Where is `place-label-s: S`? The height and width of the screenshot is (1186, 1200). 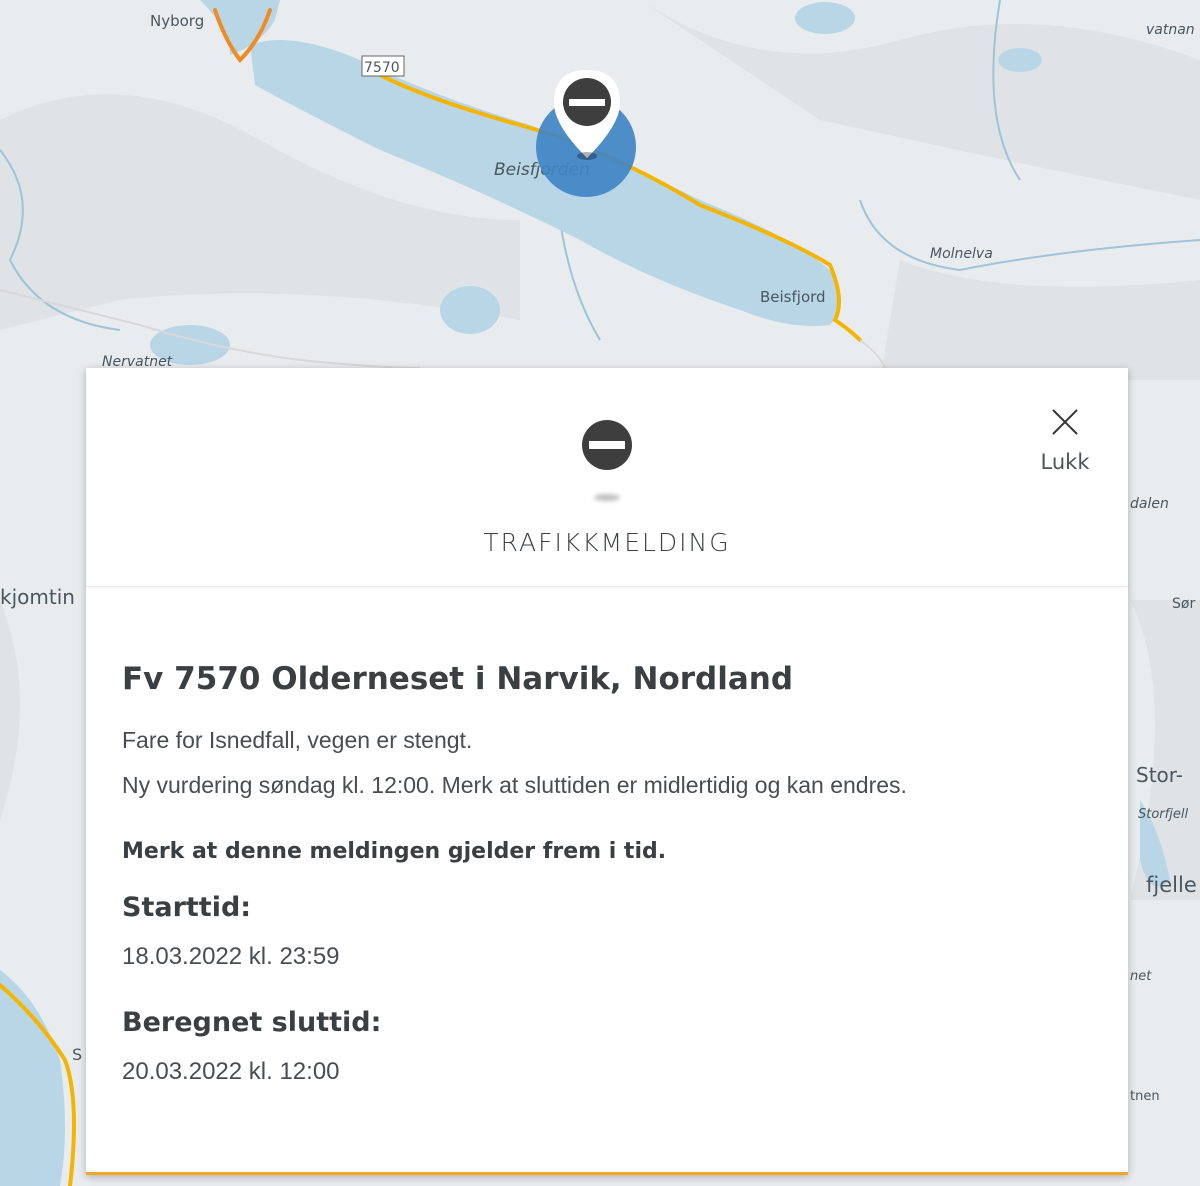
place-label-s: S is located at coordinates (77, 1054).